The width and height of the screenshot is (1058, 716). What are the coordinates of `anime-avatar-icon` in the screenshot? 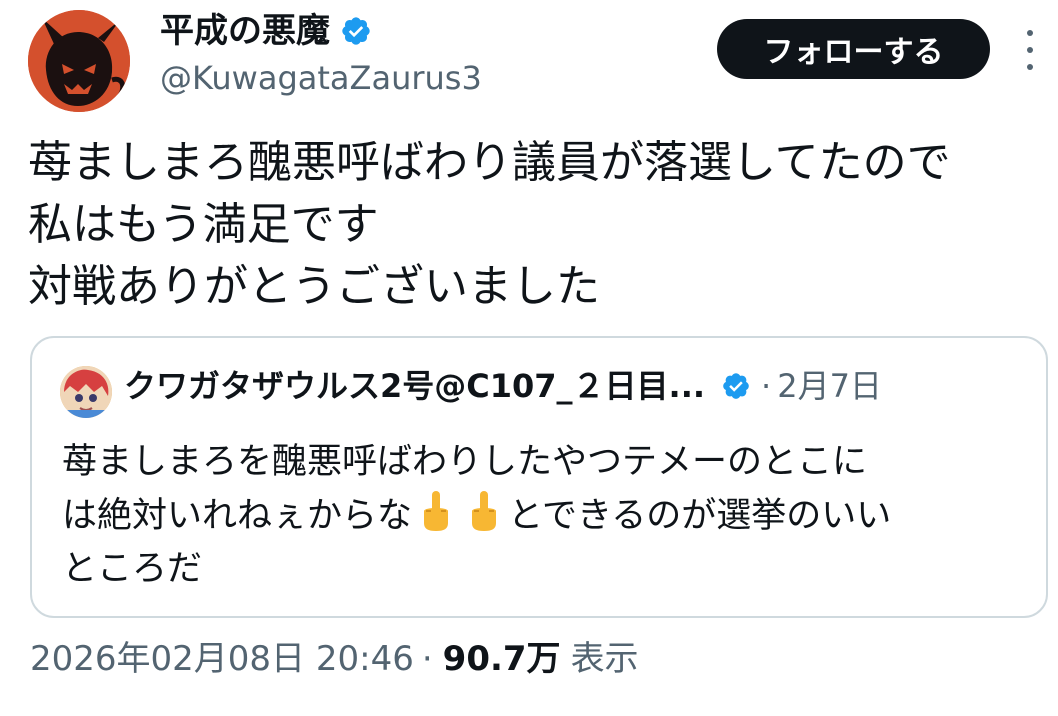 It's located at (86, 392).